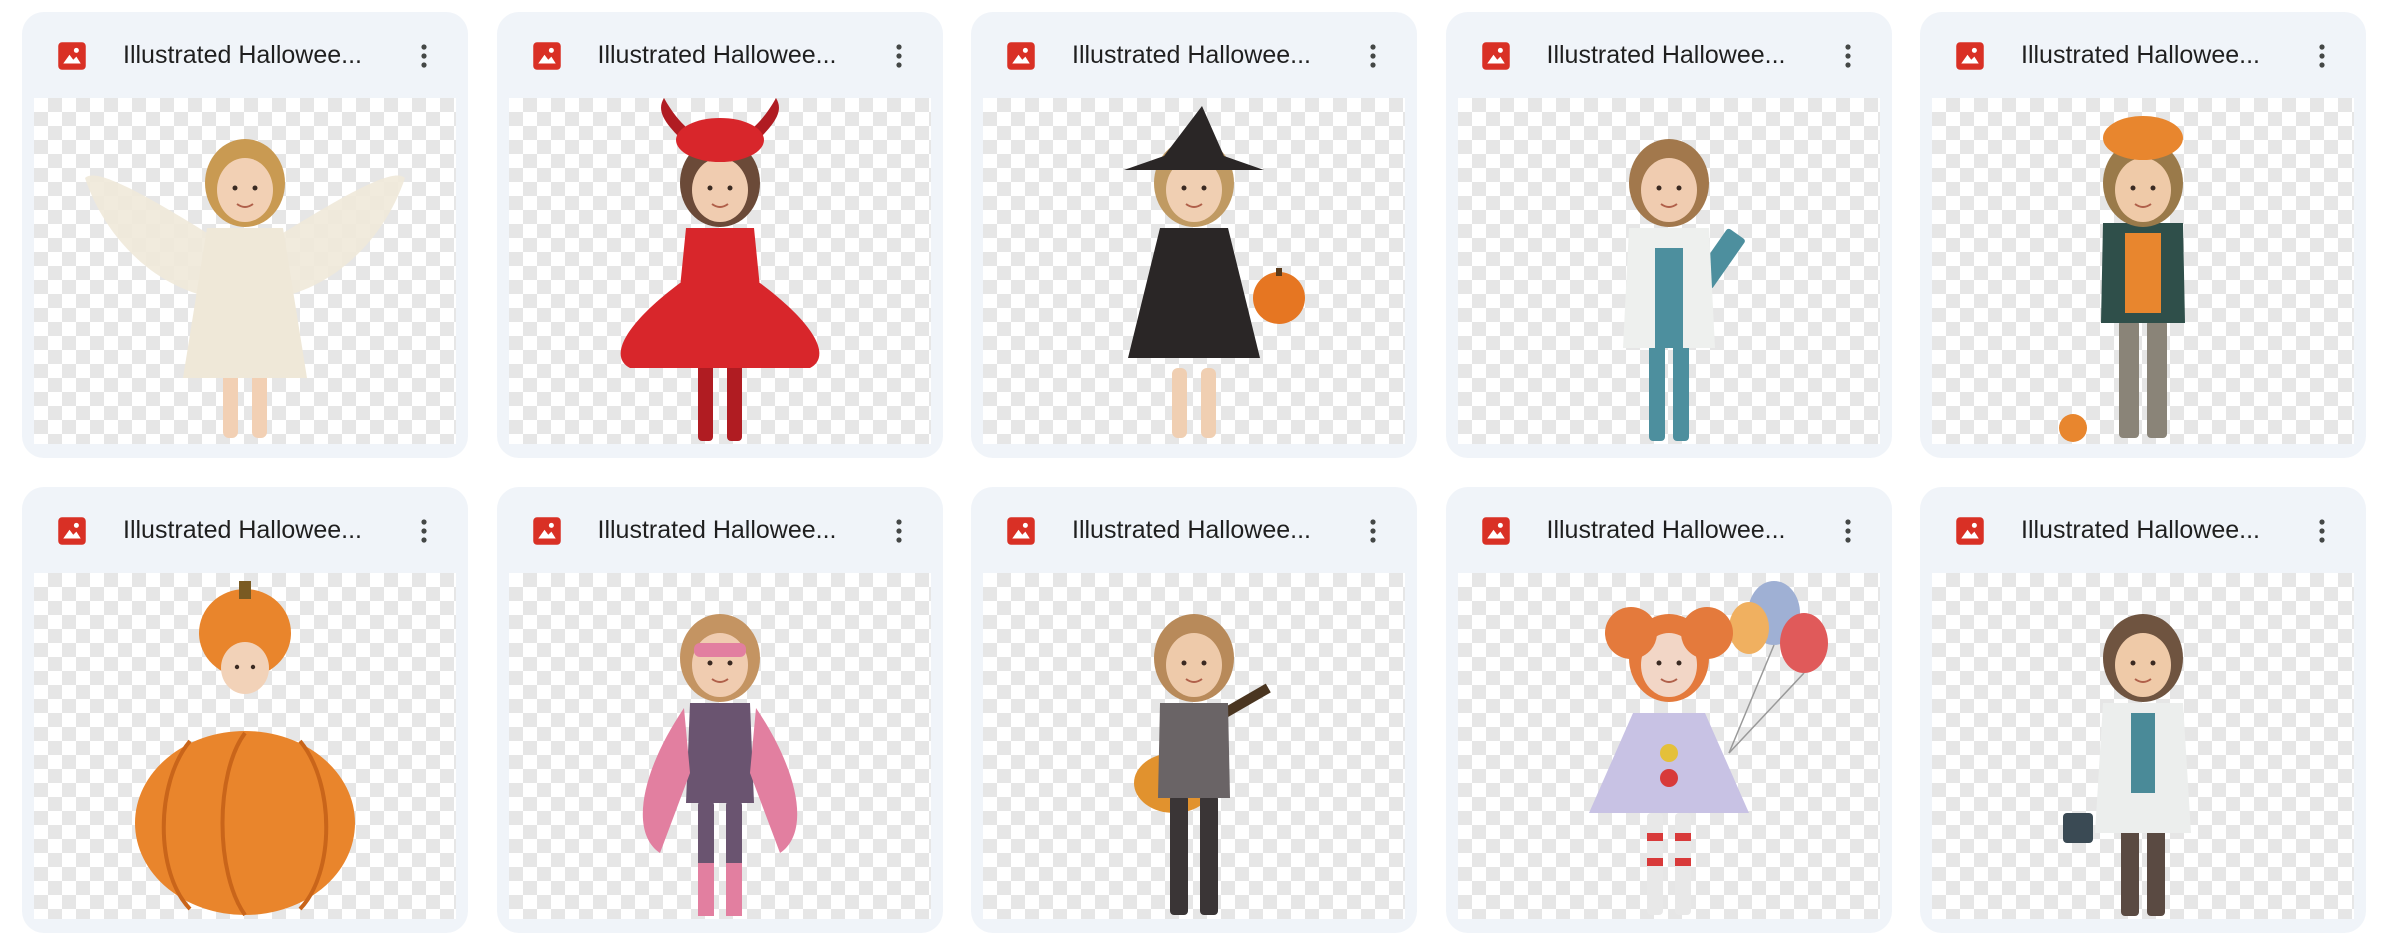 Image resolution: width=2382 pixels, height=942 pixels. What do you see at coordinates (1683, 290) in the screenshot?
I see `costume-illustration-doctor` at bounding box center [1683, 290].